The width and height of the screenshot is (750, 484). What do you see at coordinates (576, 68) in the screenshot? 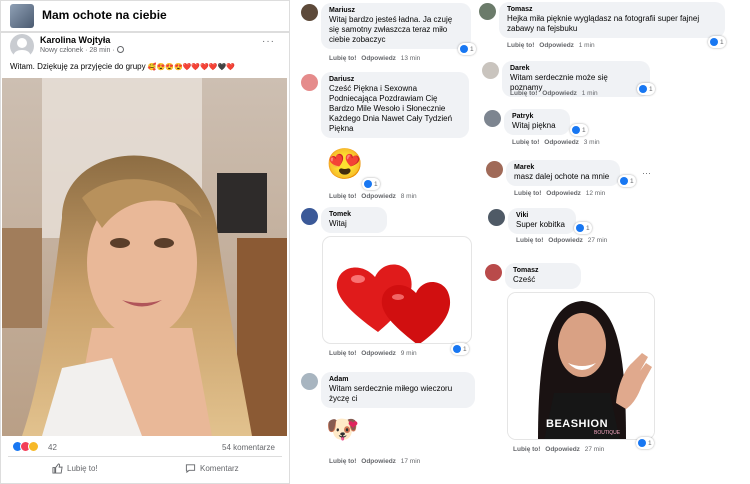
I see `commenter-name: Darek` at bounding box center [576, 68].